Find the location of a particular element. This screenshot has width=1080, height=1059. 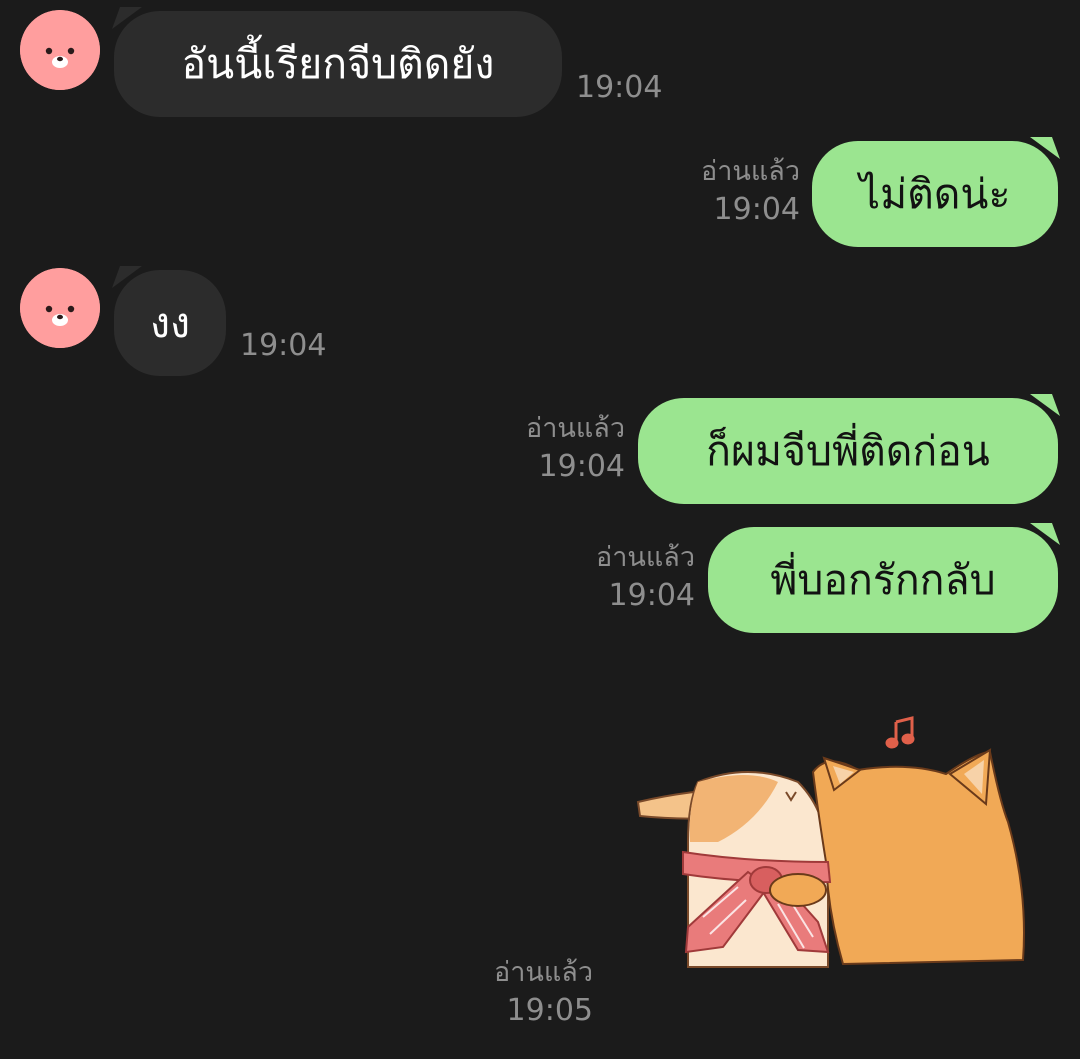

incoming-message-bubble: อันนี้เรียกจีบติดยัง is located at coordinates (338, 64).